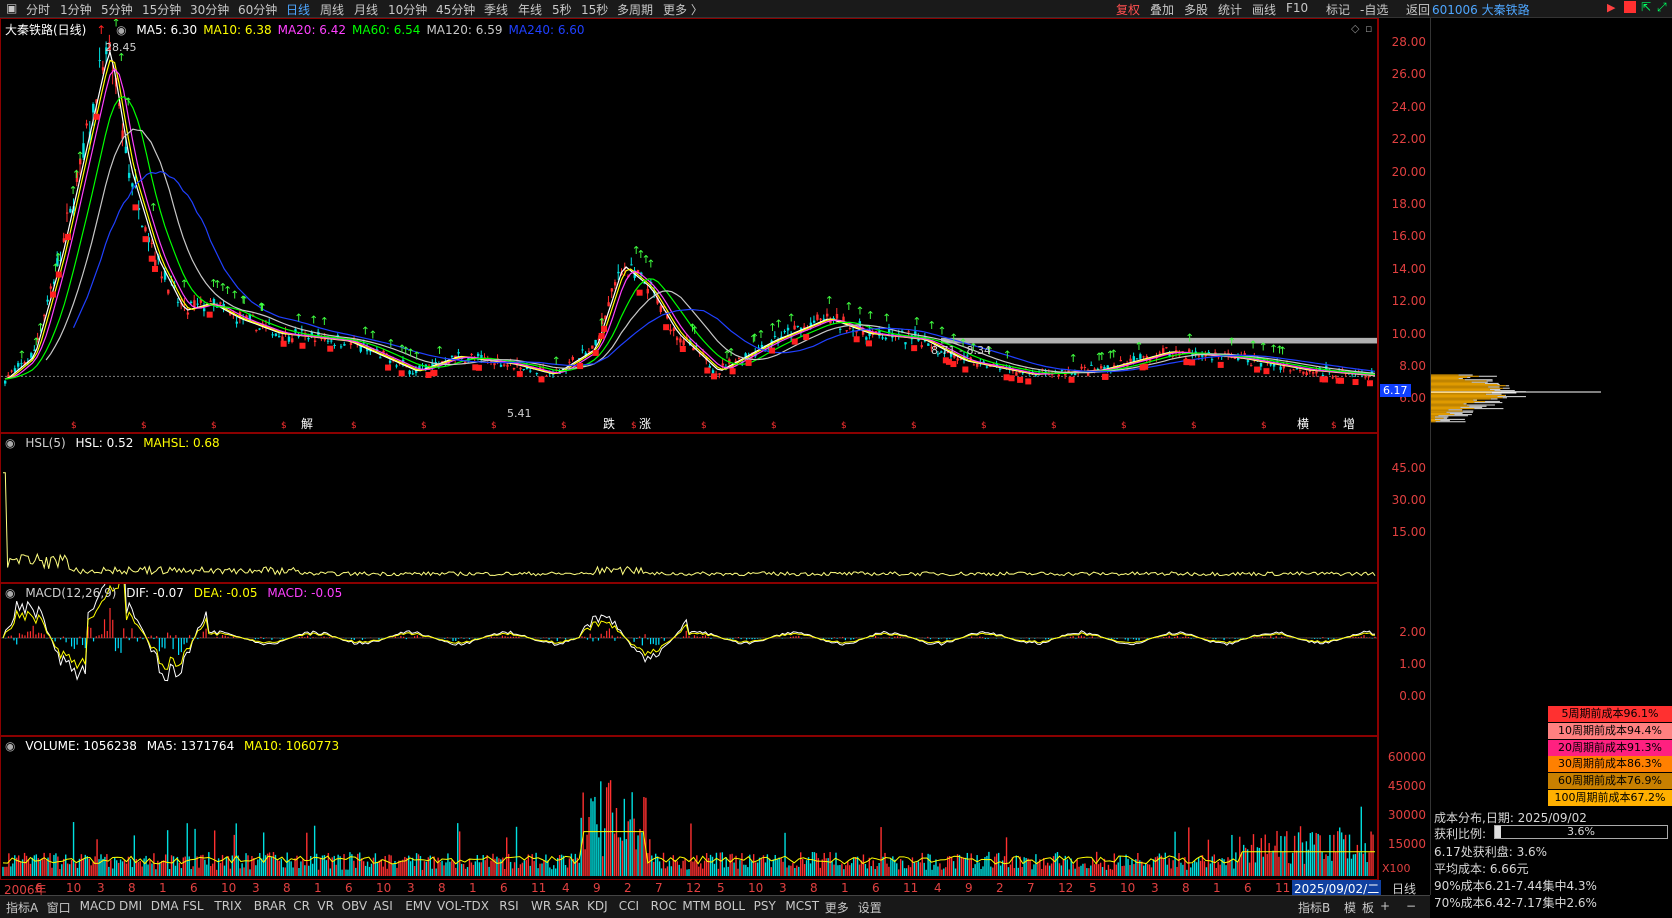 The width and height of the screenshot is (1672, 918). What do you see at coordinates (1338, 9) in the screenshot?
I see `toolbar-button: 标记` at bounding box center [1338, 9].